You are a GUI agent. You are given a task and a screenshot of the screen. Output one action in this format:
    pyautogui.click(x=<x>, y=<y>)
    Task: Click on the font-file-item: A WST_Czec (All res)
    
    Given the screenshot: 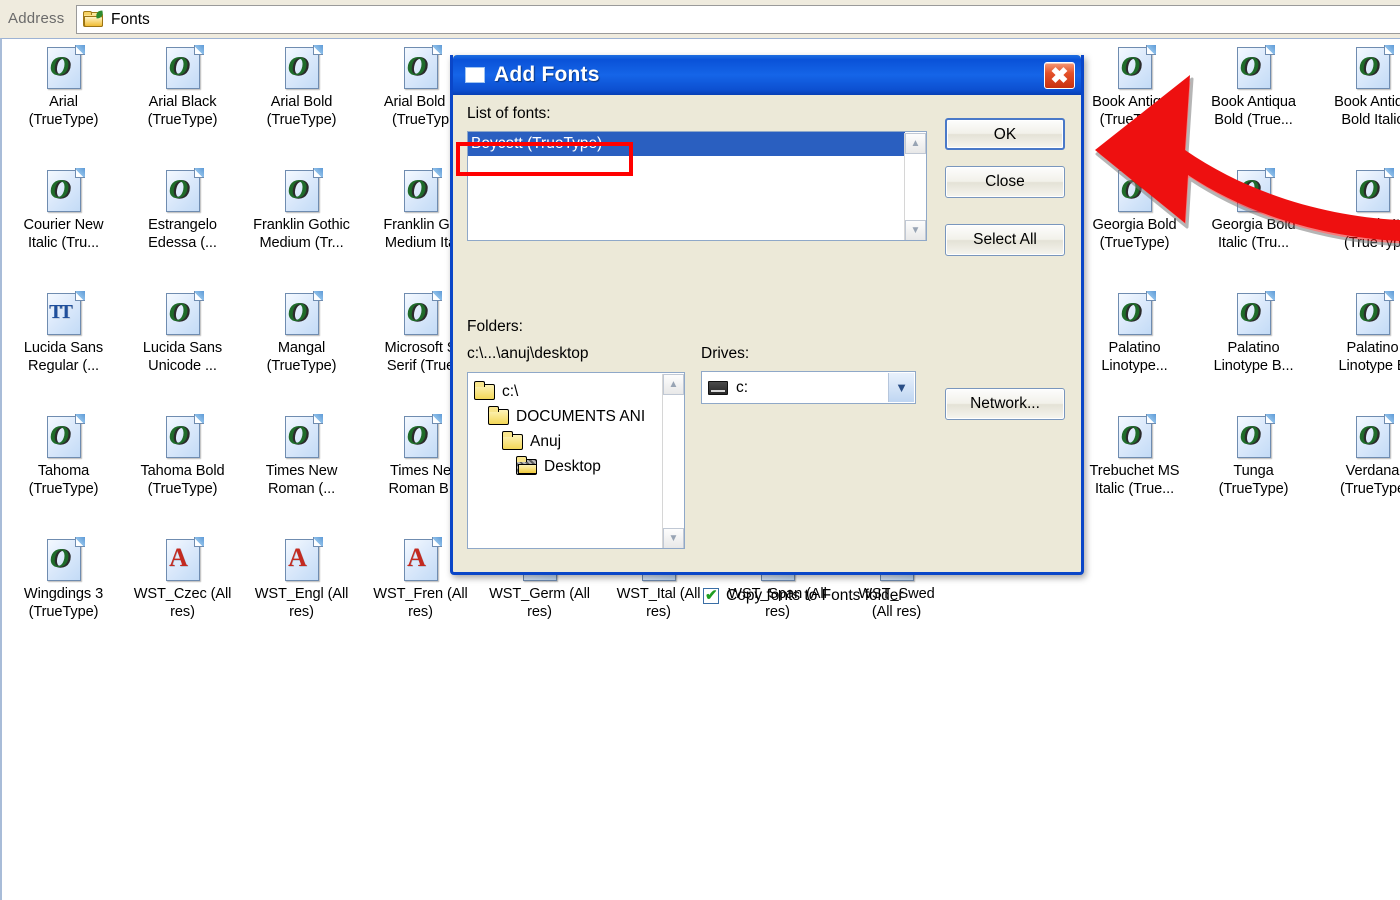 What is the action you would take?
    pyautogui.click(x=182, y=579)
    